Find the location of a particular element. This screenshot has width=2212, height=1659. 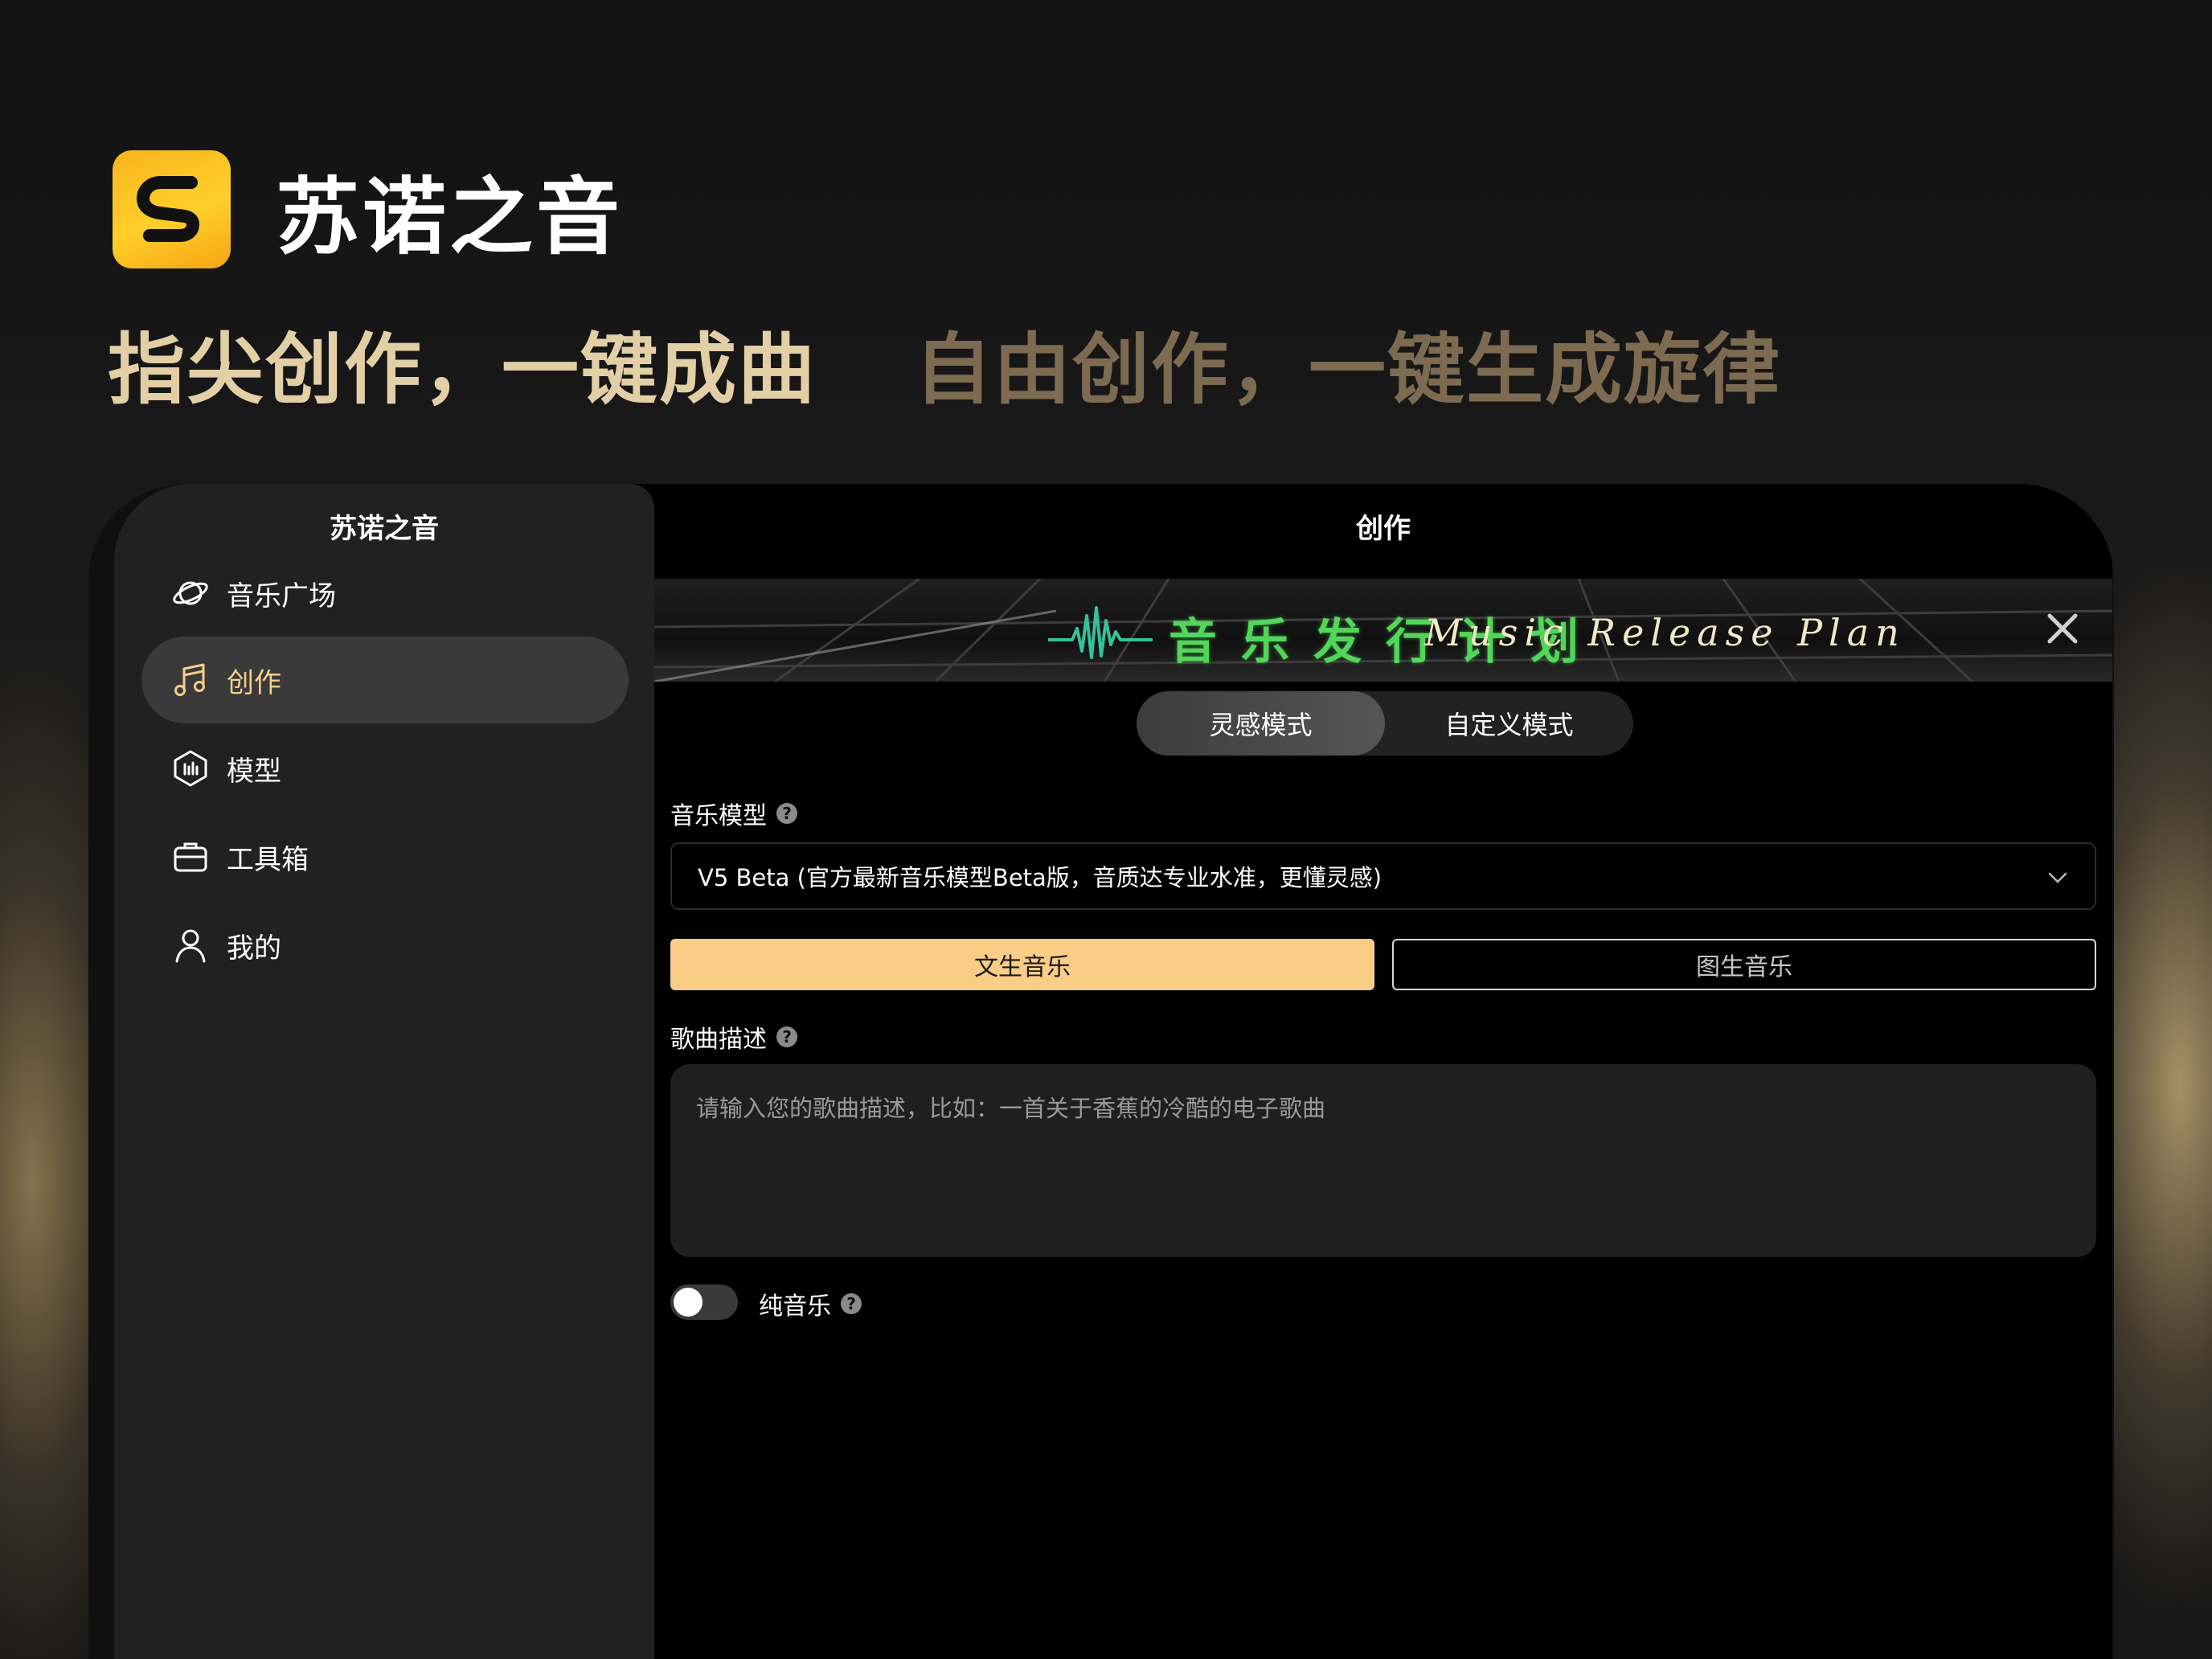

song-description-input: 请输入您的歌曲描述，比如：一首关于香蕉的冷酷的电子歌曲 is located at coordinates (1383, 1160).